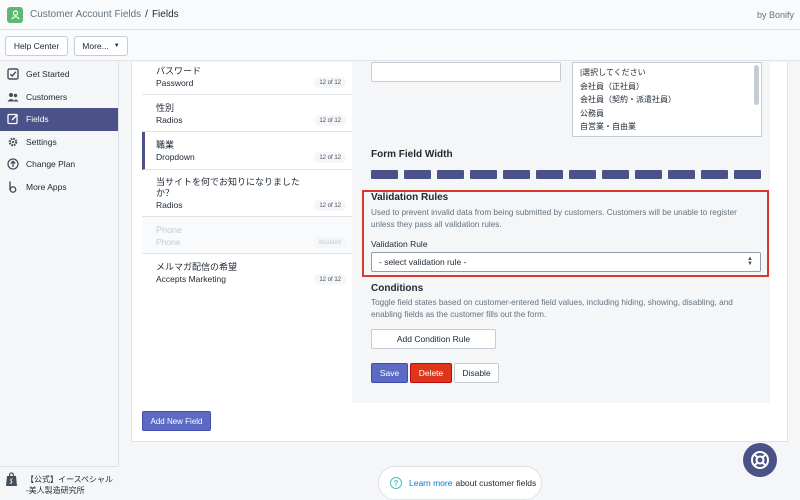 The width and height of the screenshot is (800, 500). What do you see at coordinates (592, 113) in the screenshot?
I see `option-line: 公務員` at bounding box center [592, 113].